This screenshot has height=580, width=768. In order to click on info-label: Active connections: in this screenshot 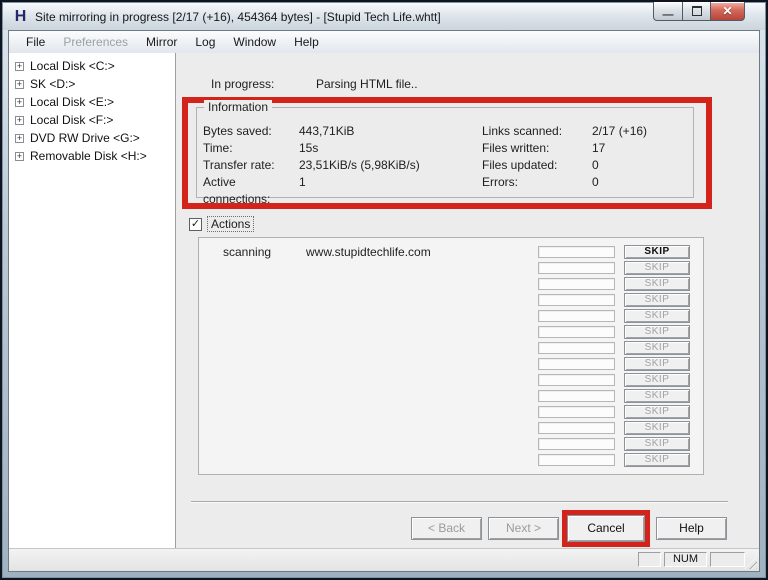, I will do `click(237, 190)`.